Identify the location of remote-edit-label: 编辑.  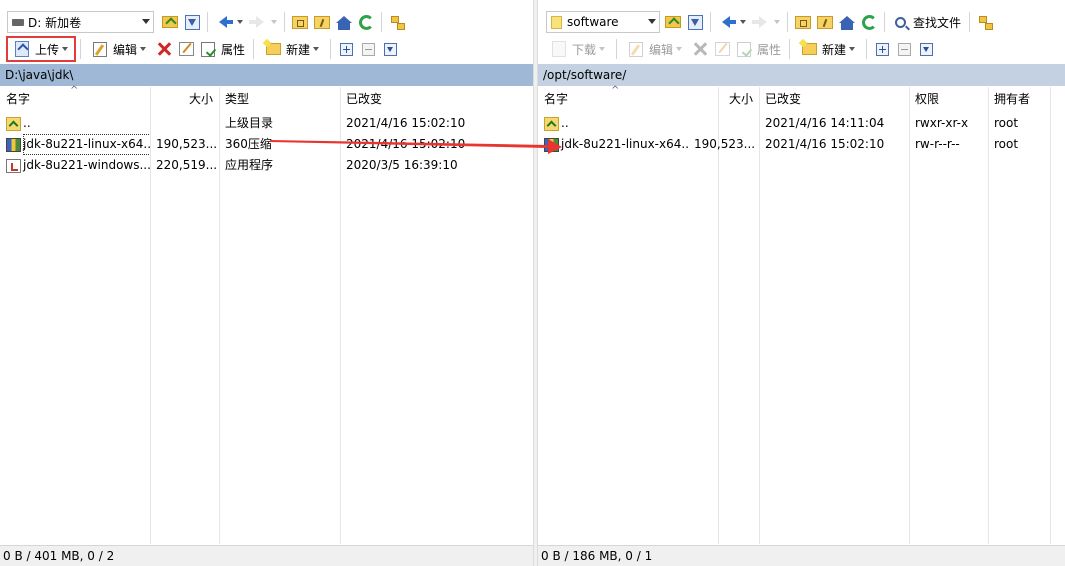
(661, 49).